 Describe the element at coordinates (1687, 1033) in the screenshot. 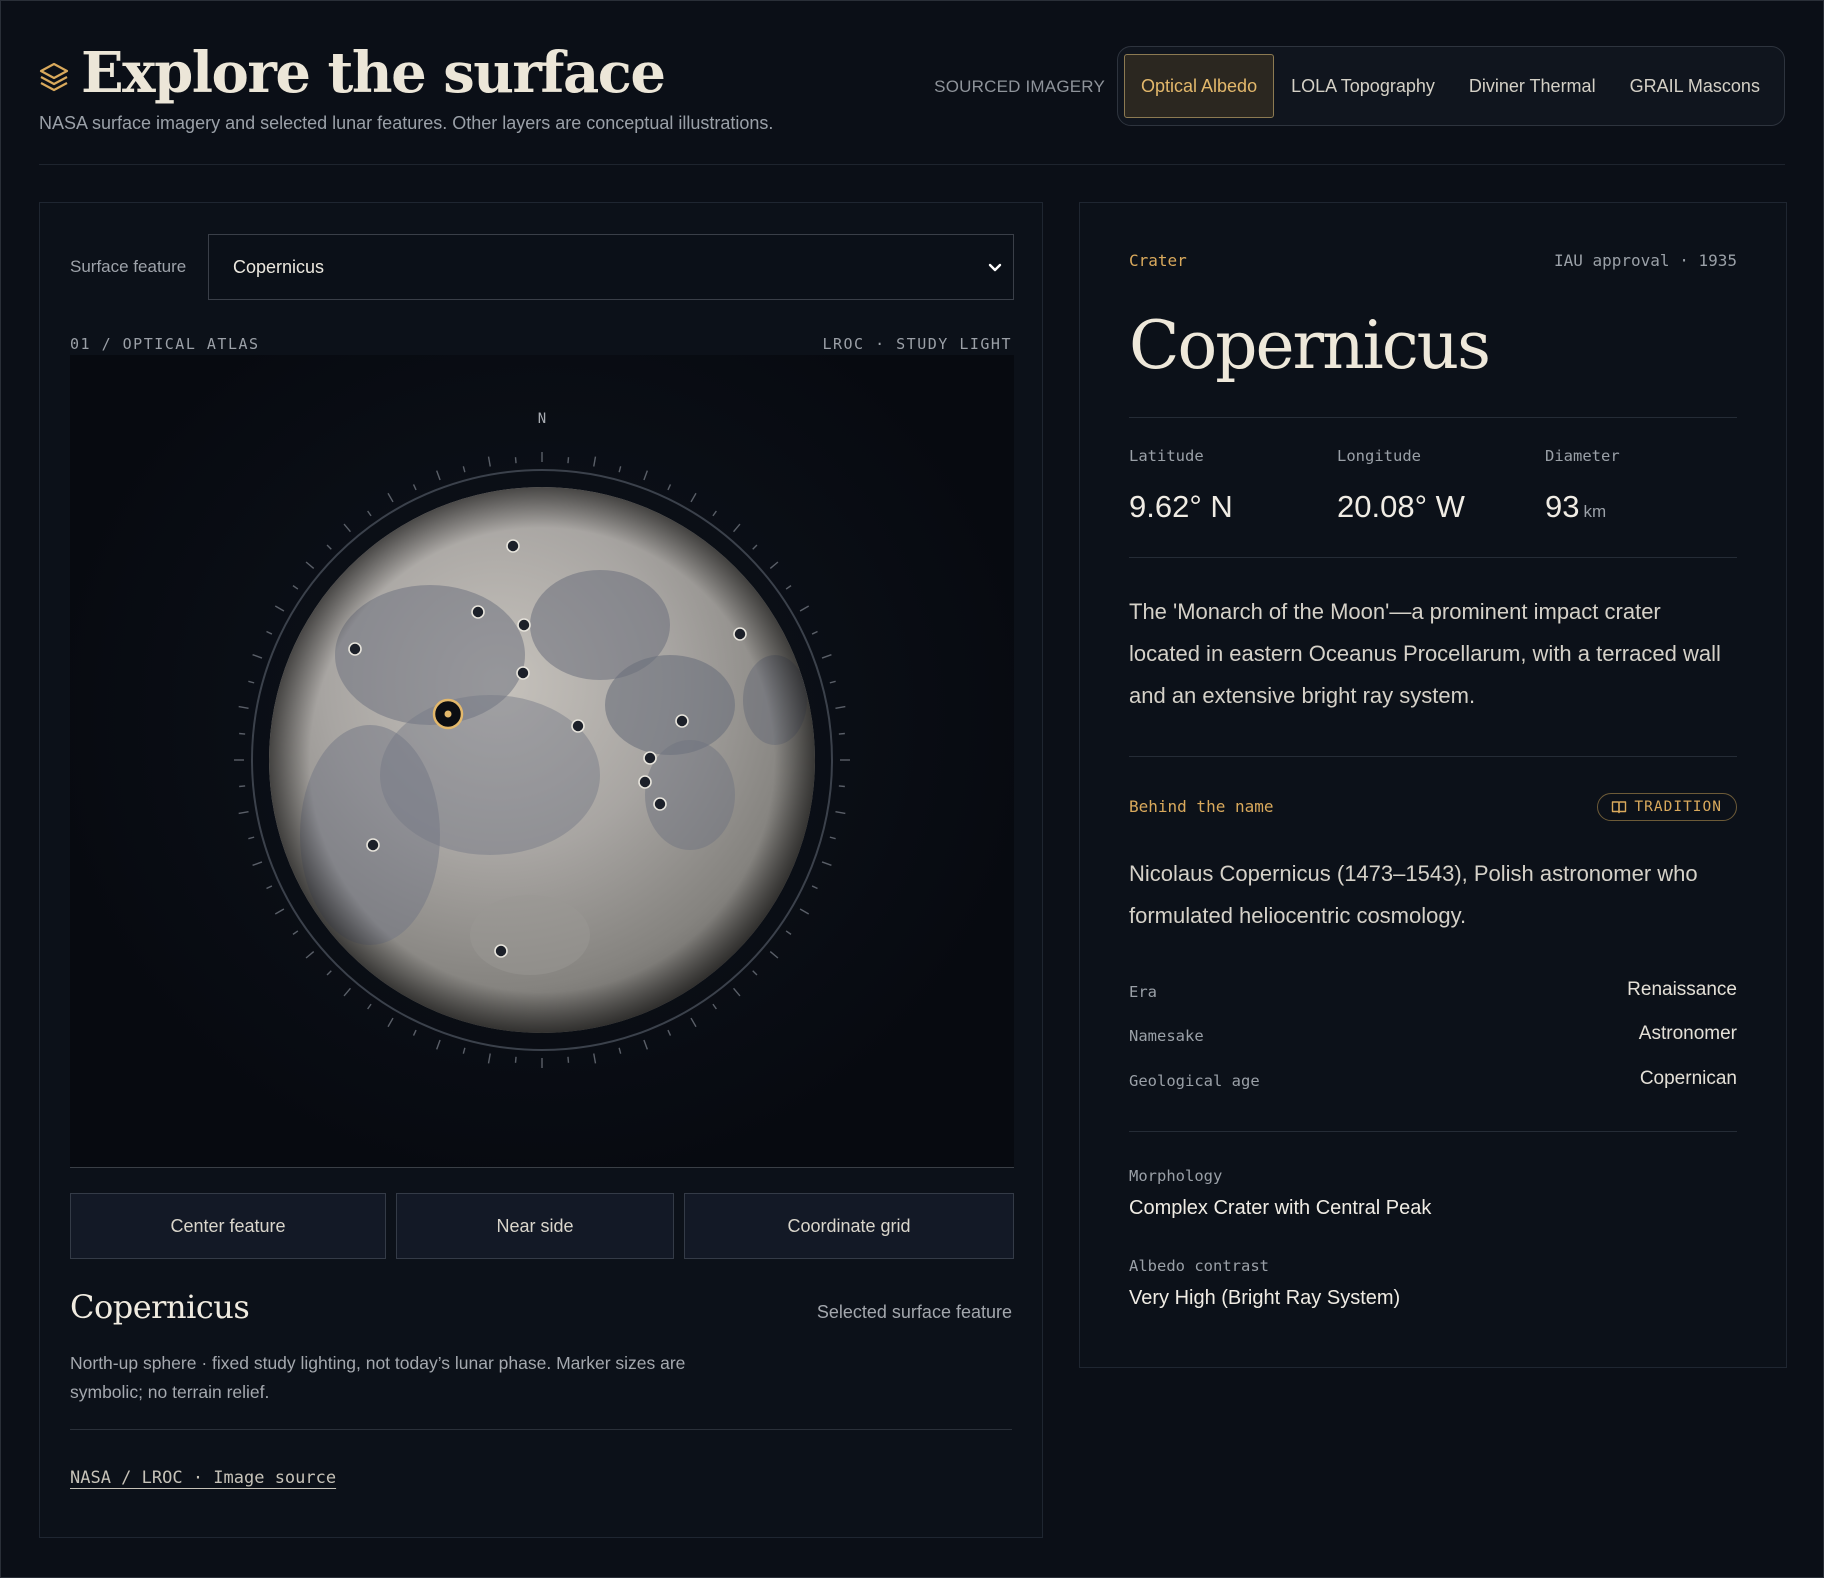

I see `fact-value: Astronomer` at that location.